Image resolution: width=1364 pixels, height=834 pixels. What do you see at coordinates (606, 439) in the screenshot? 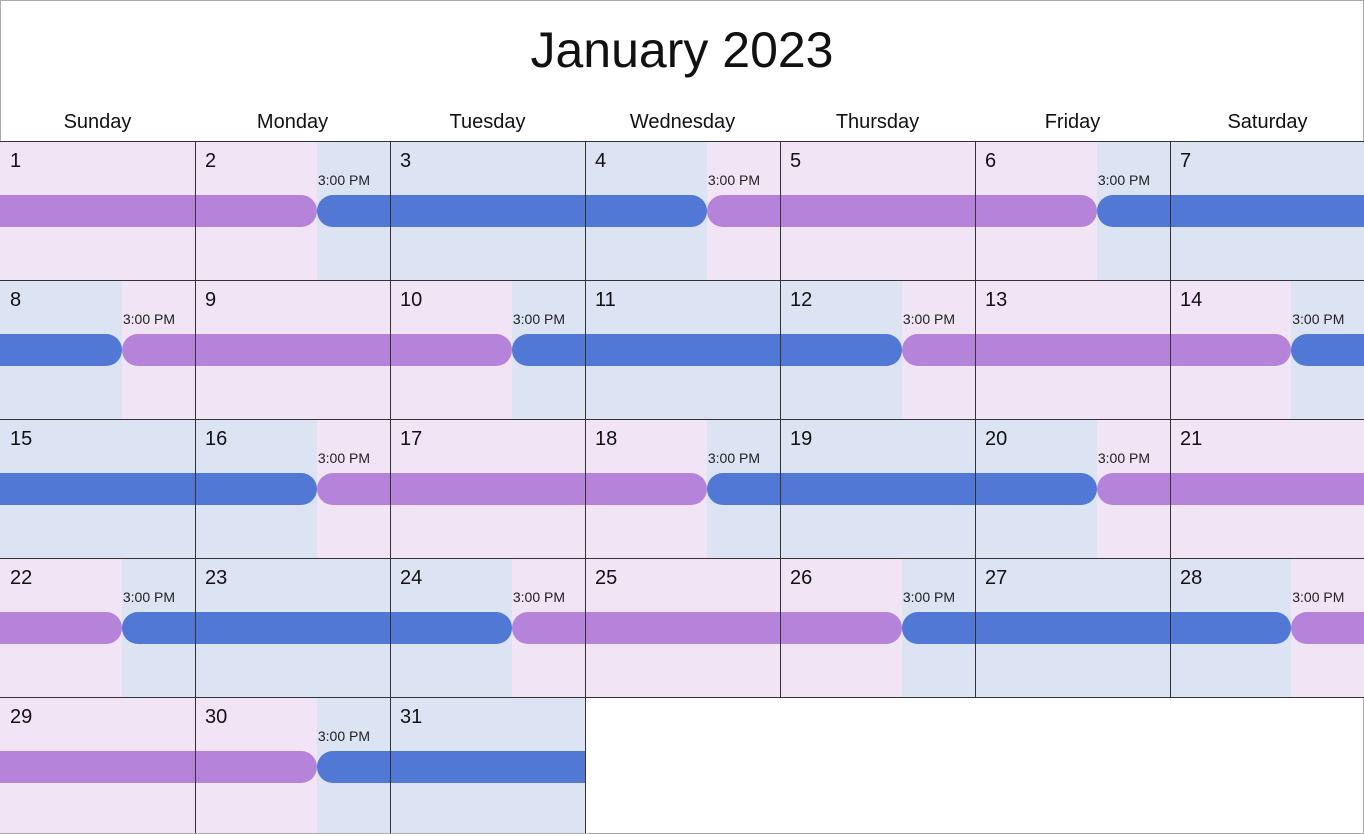
I see `day-number: 18` at bounding box center [606, 439].